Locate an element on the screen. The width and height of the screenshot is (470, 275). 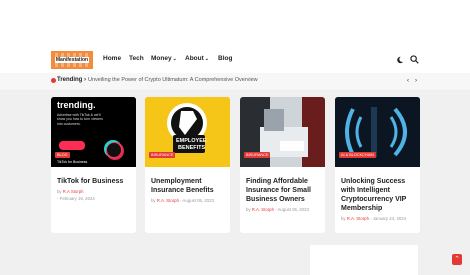
site-logo: Manifestation is located at coordinates (72, 60).